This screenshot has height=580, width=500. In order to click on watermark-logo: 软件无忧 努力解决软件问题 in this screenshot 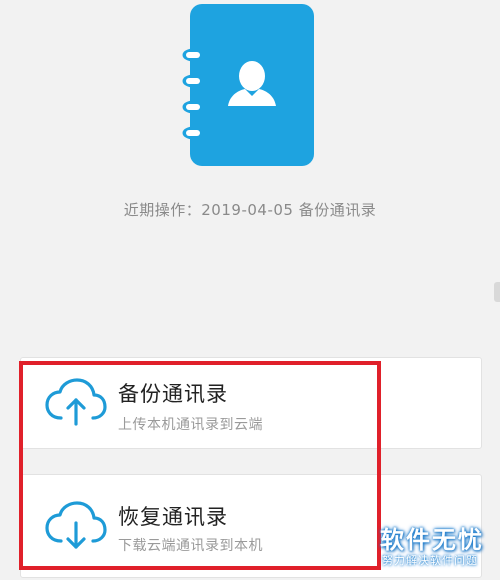, I will do `click(432, 547)`.